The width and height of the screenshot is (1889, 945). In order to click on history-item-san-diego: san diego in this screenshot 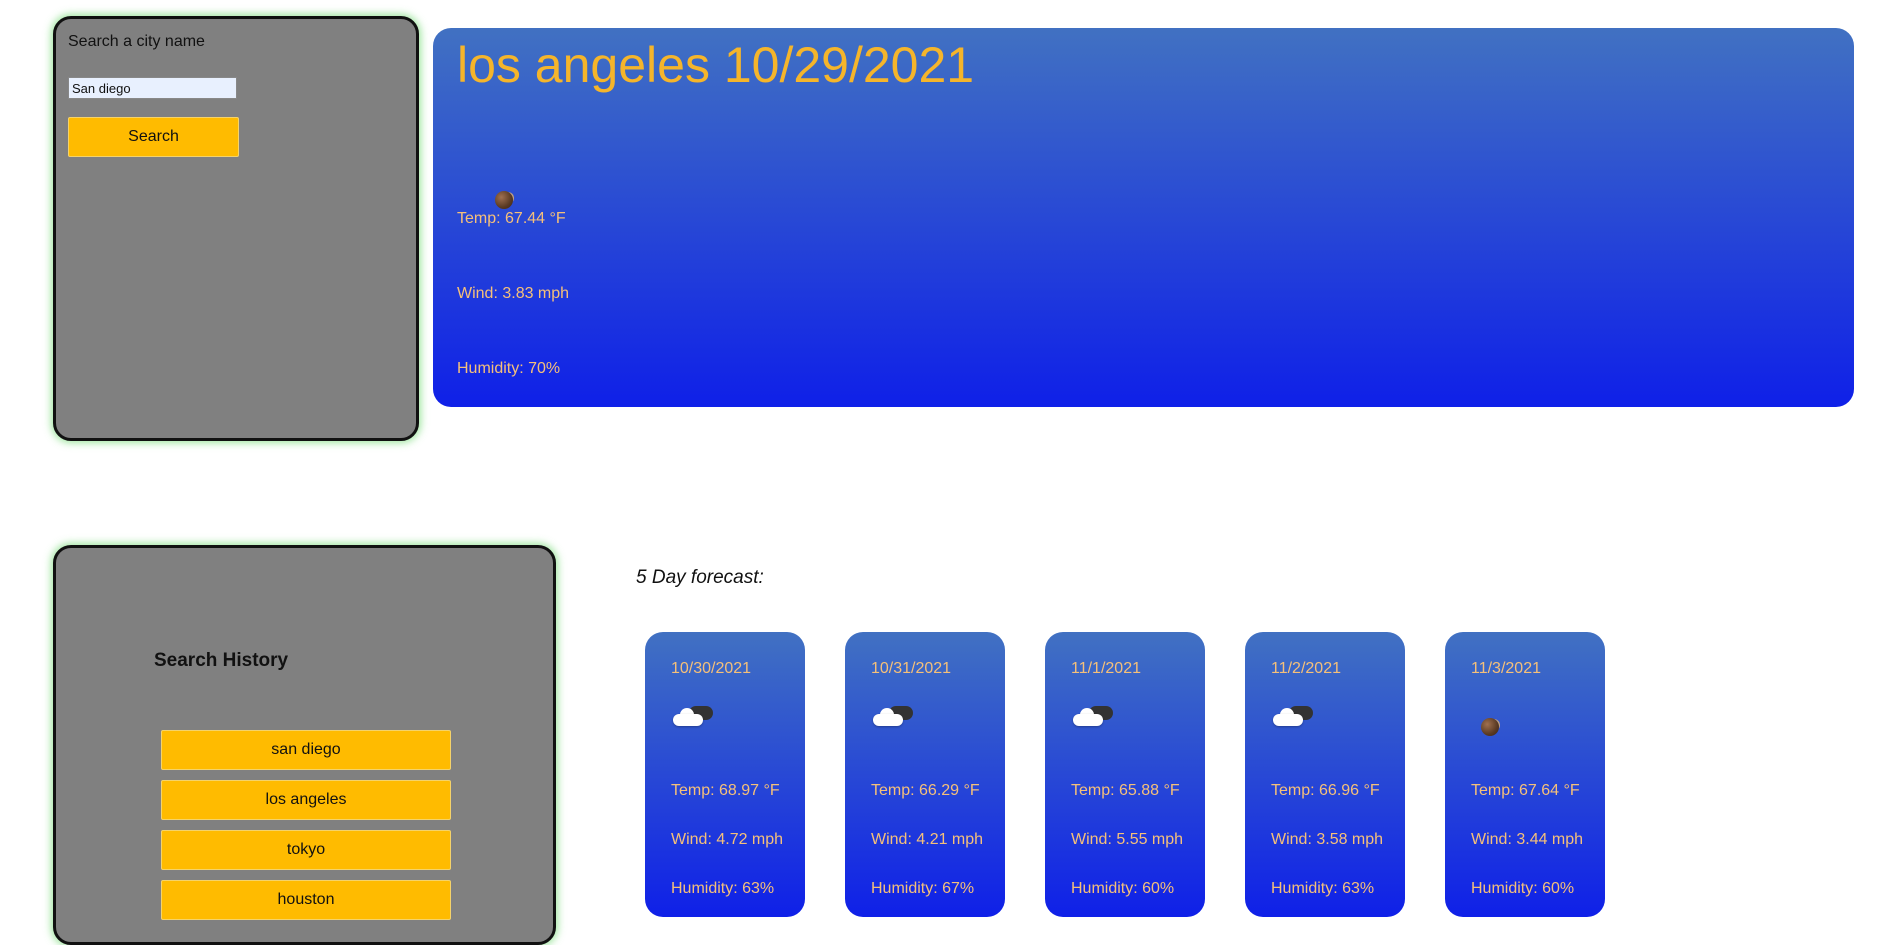, I will do `click(306, 750)`.